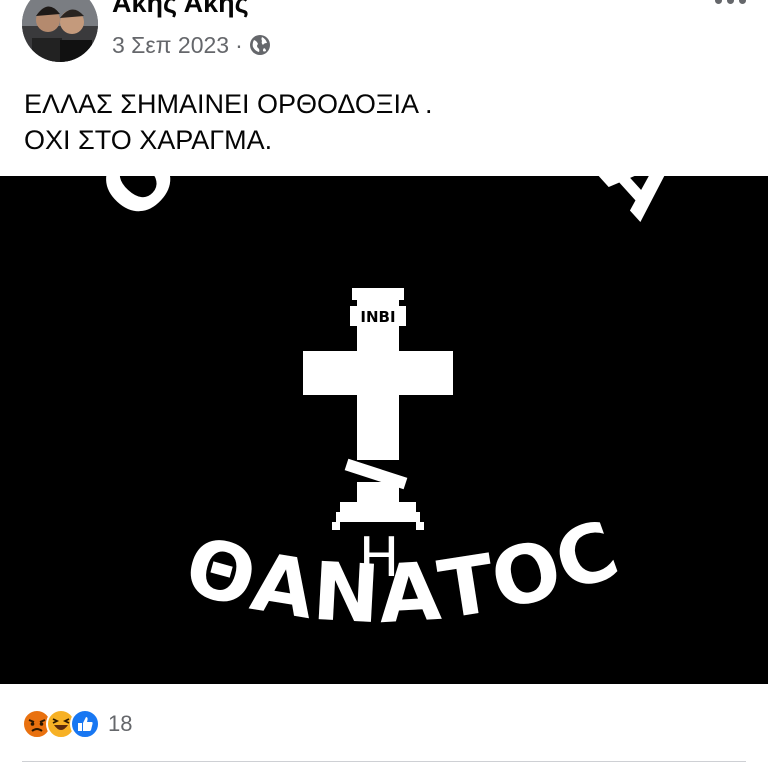  I want to click on post-header: Ακης Ακης 3 Σεπ 2023 ·, so click(384, 35).